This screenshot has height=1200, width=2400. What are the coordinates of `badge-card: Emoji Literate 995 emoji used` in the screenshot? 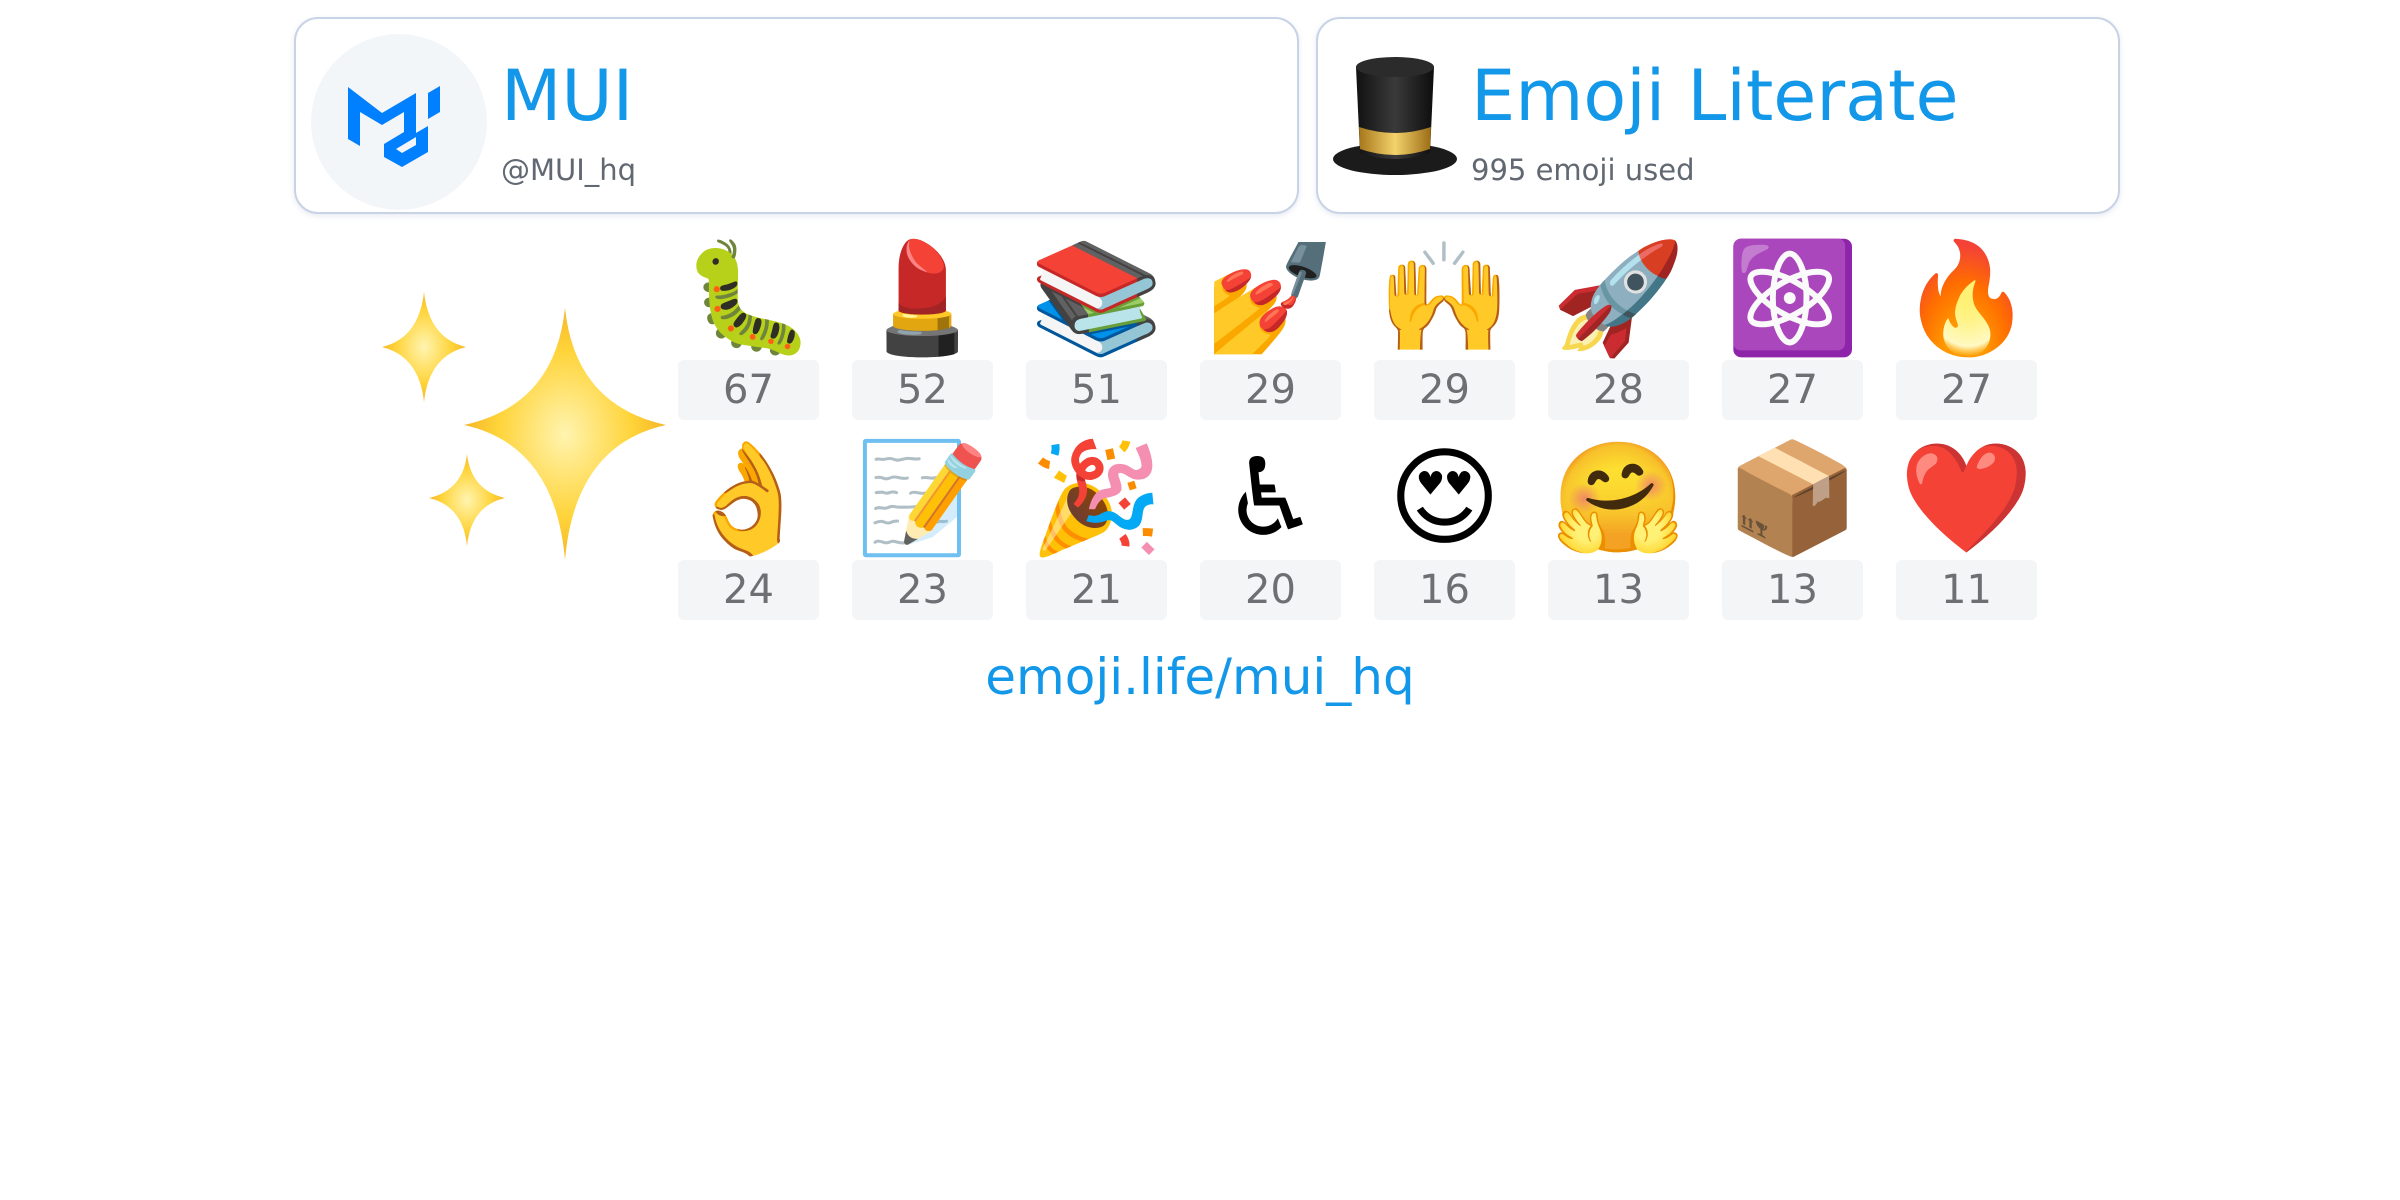 It's located at (1718, 115).